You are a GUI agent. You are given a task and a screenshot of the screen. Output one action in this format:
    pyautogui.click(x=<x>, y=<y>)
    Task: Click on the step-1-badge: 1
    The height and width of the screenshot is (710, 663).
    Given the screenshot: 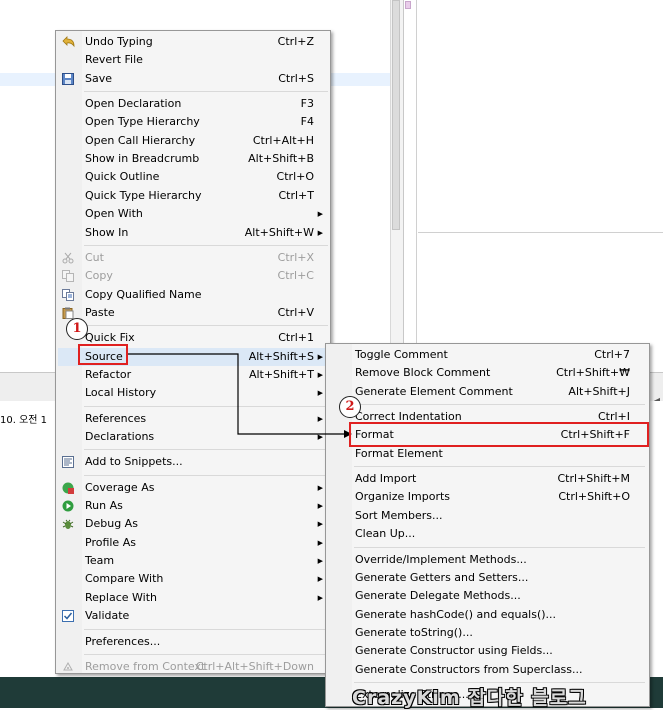 What is the action you would take?
    pyautogui.click(x=77, y=329)
    